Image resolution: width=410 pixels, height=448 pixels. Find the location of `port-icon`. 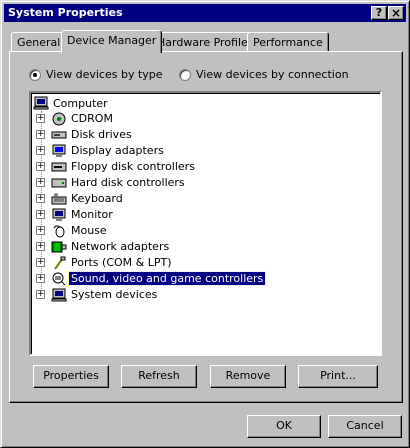

port-icon is located at coordinates (59, 263).